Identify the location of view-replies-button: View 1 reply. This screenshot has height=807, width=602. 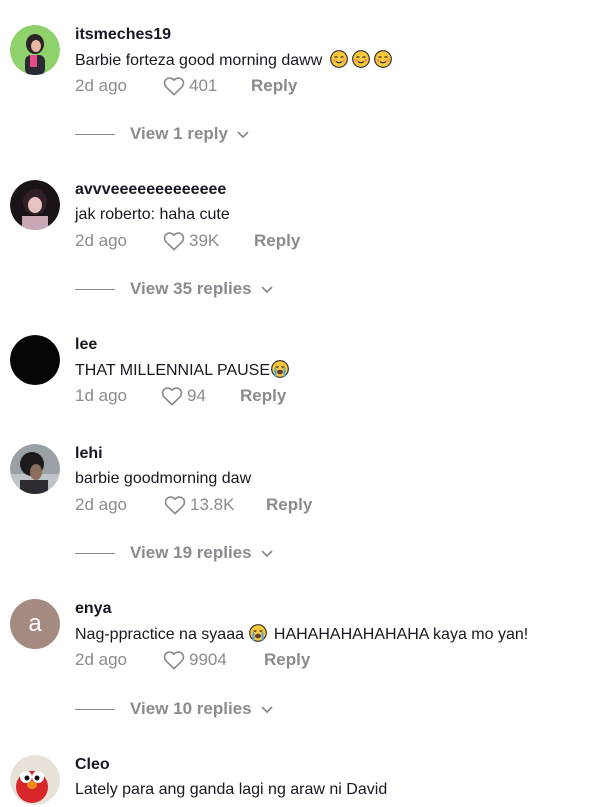
(162, 134).